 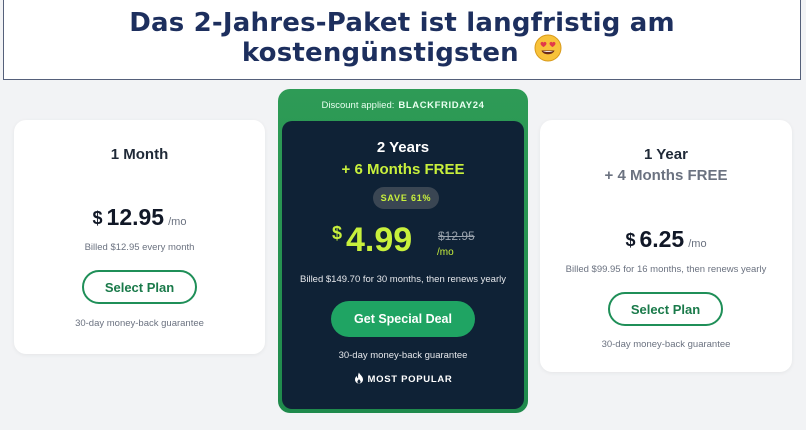 What do you see at coordinates (403, 319) in the screenshot?
I see `get-special-deal-button: Get Special Deal` at bounding box center [403, 319].